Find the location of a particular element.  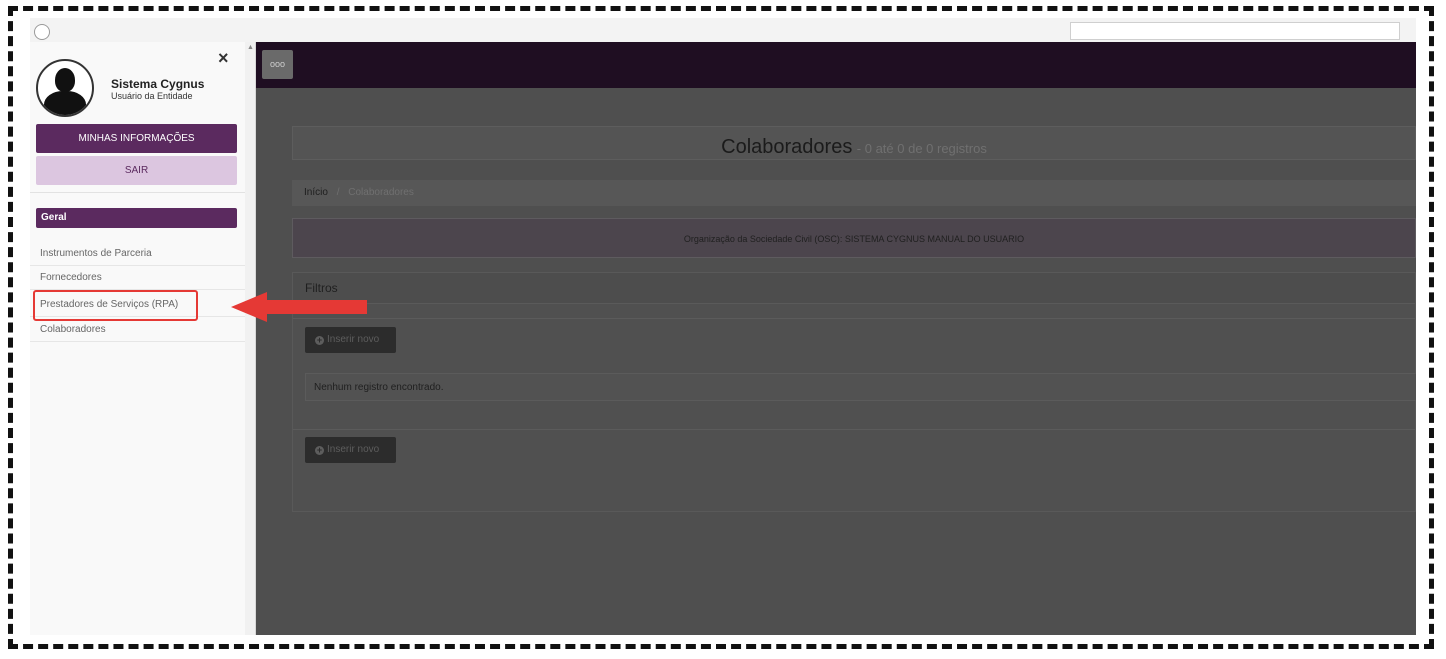

highlight-box is located at coordinates (115, 305).